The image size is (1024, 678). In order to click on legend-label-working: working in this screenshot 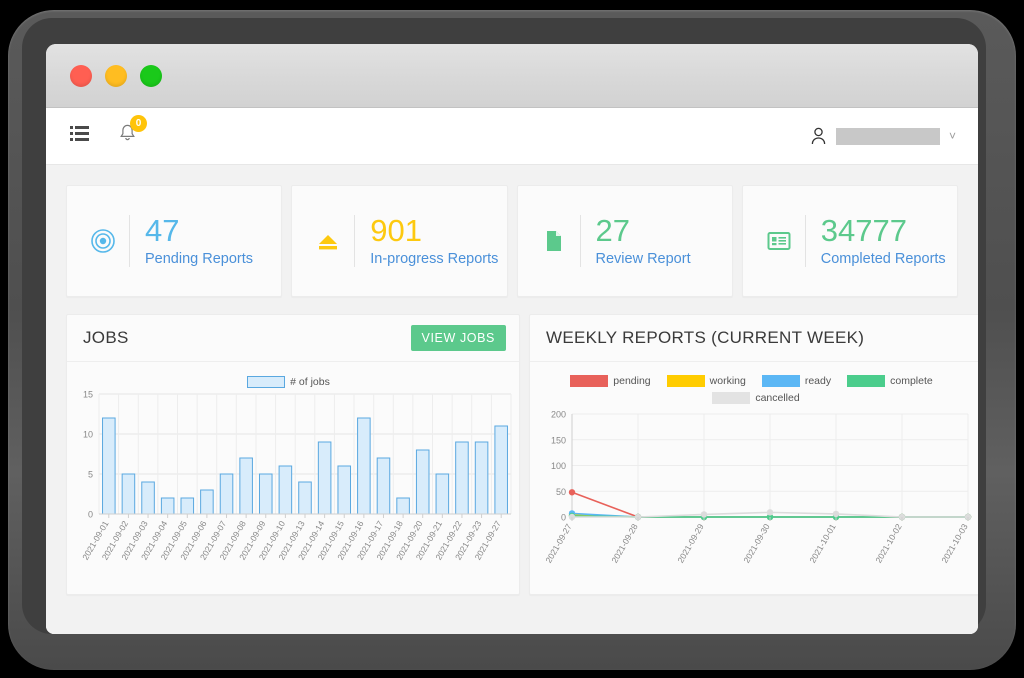, I will do `click(727, 381)`.